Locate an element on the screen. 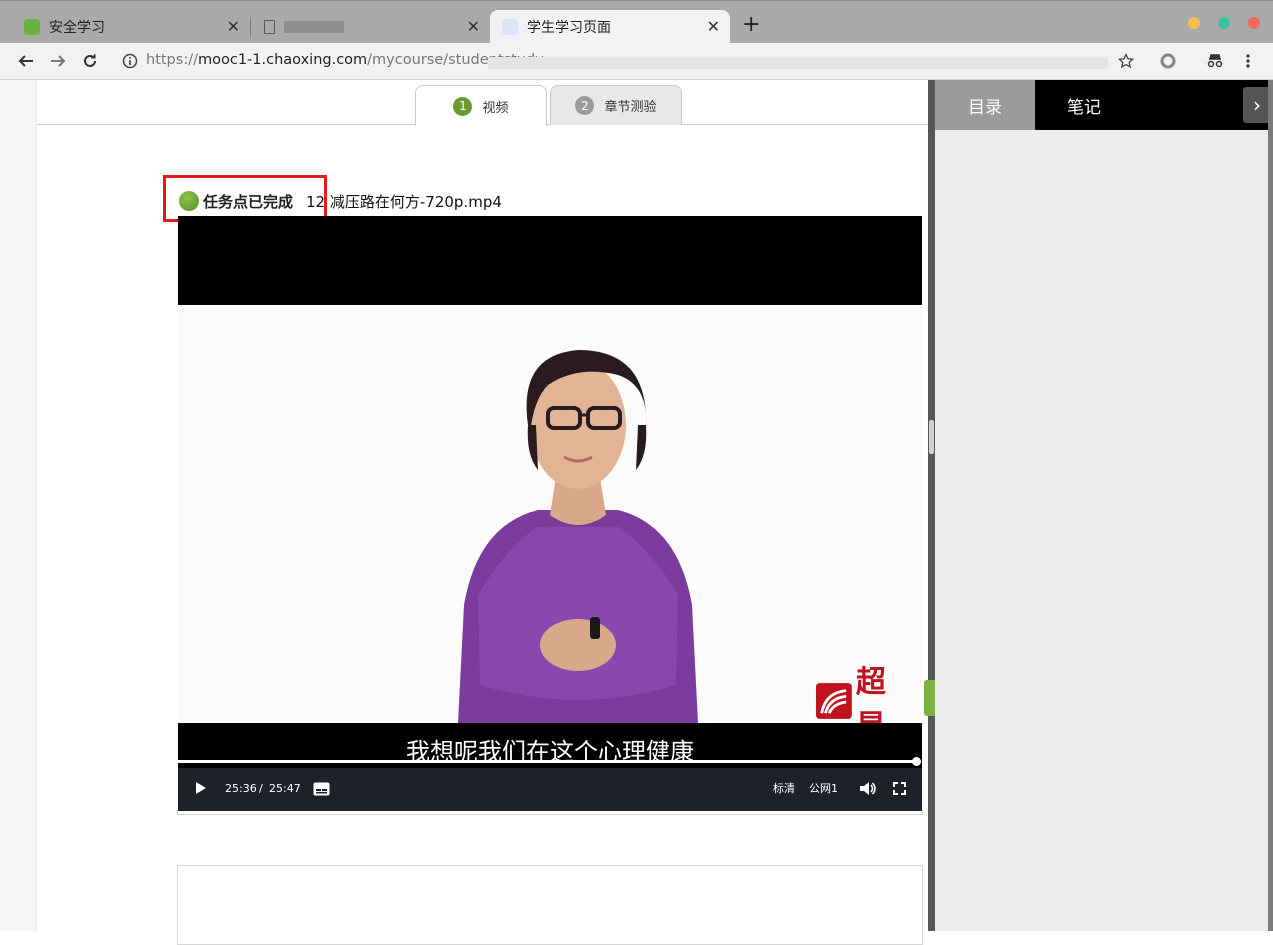 Image resolution: width=1273 pixels, height=945 pixels. extension-icon is located at coordinates (1168, 61).